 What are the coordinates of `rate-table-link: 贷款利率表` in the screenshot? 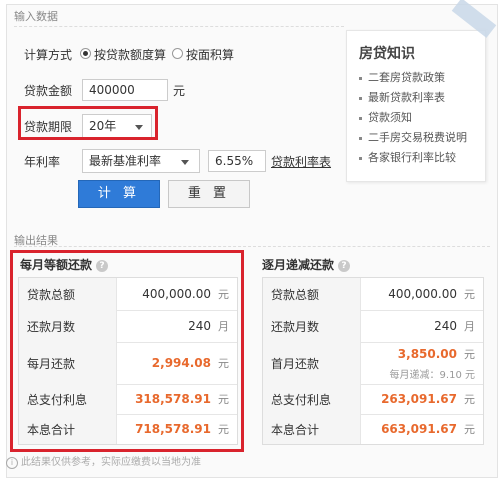 It's located at (301, 161).